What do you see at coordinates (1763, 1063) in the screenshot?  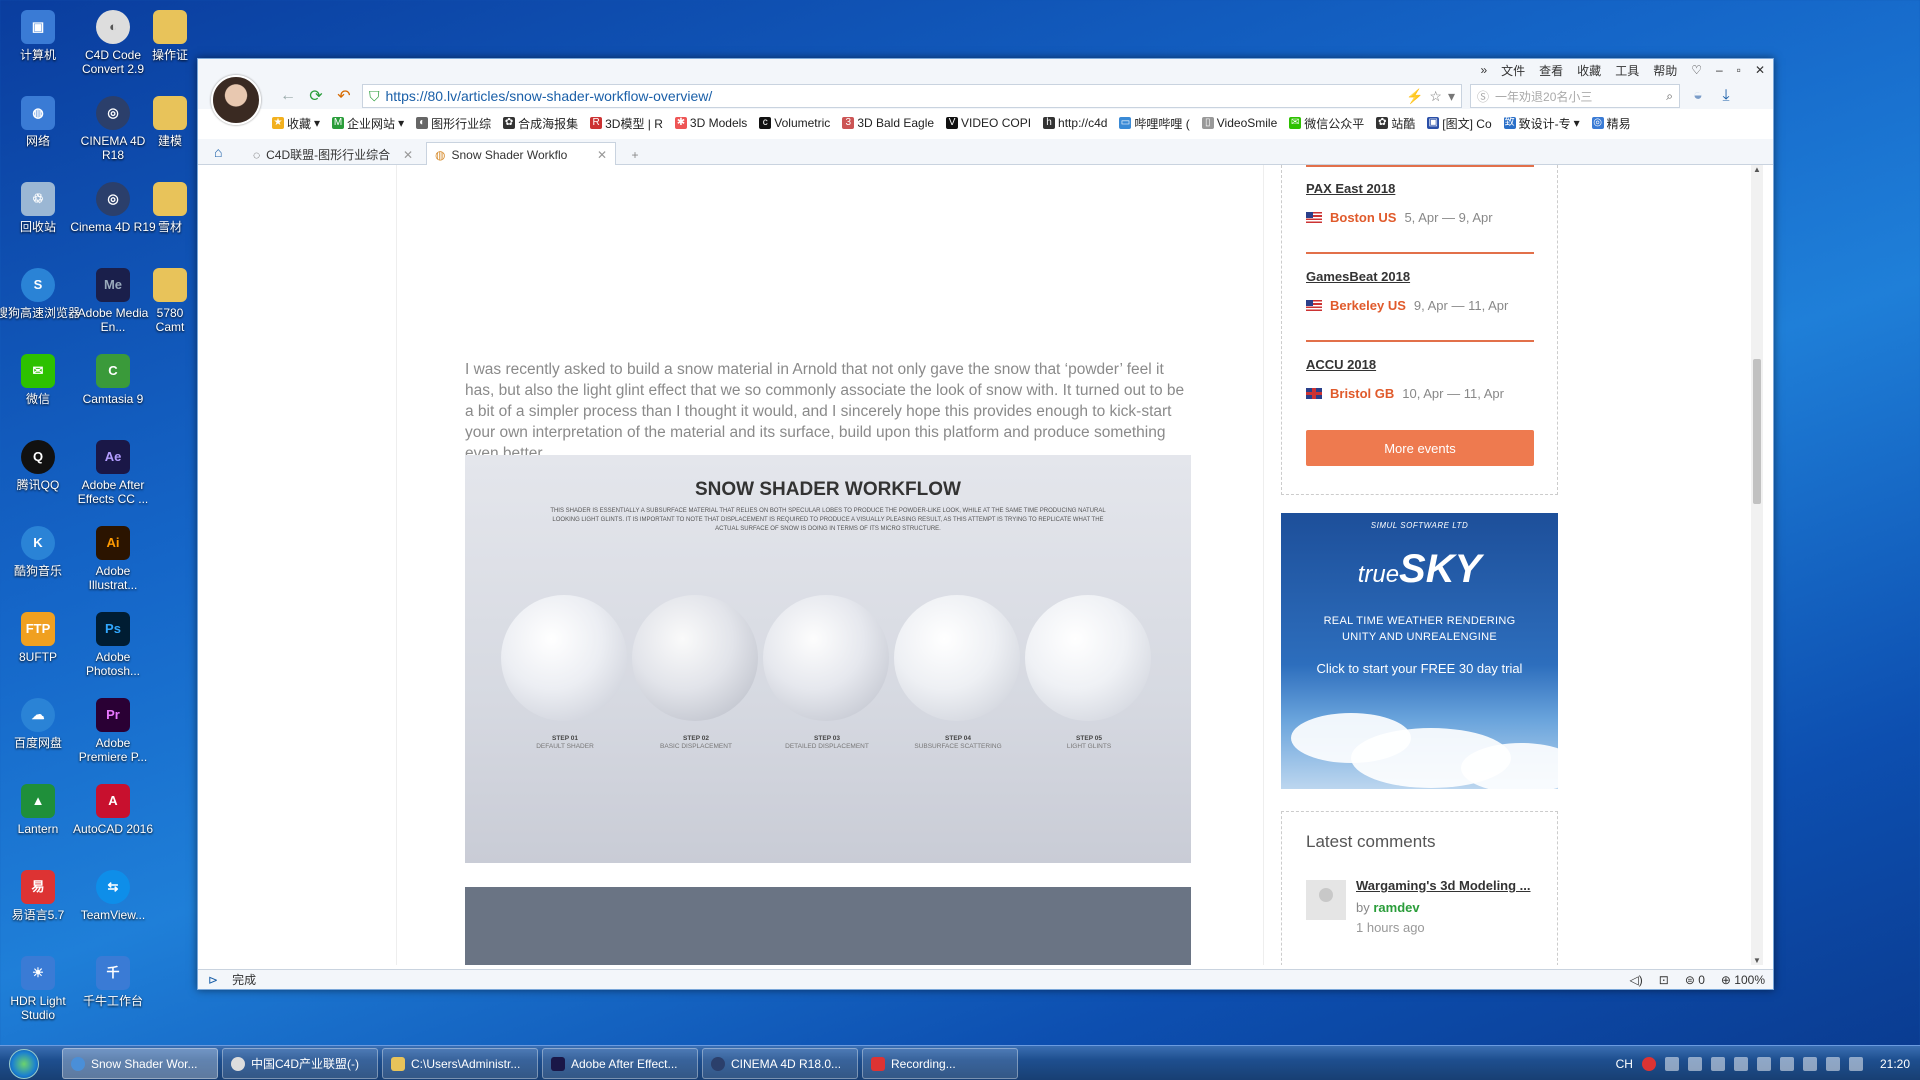 I see `shield-icon` at bounding box center [1763, 1063].